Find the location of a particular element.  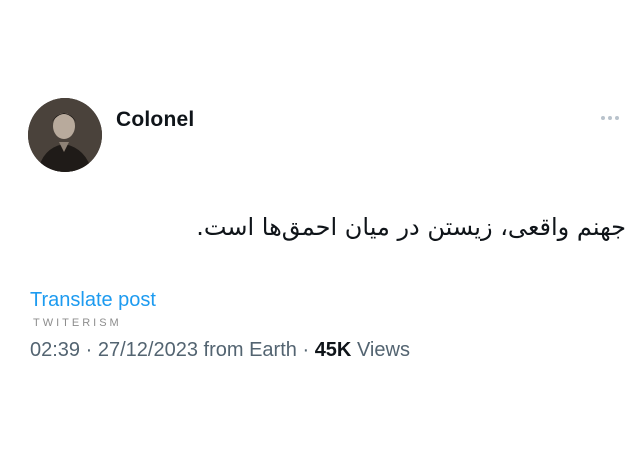

tweet-time: 02:39 is located at coordinates (55, 350).